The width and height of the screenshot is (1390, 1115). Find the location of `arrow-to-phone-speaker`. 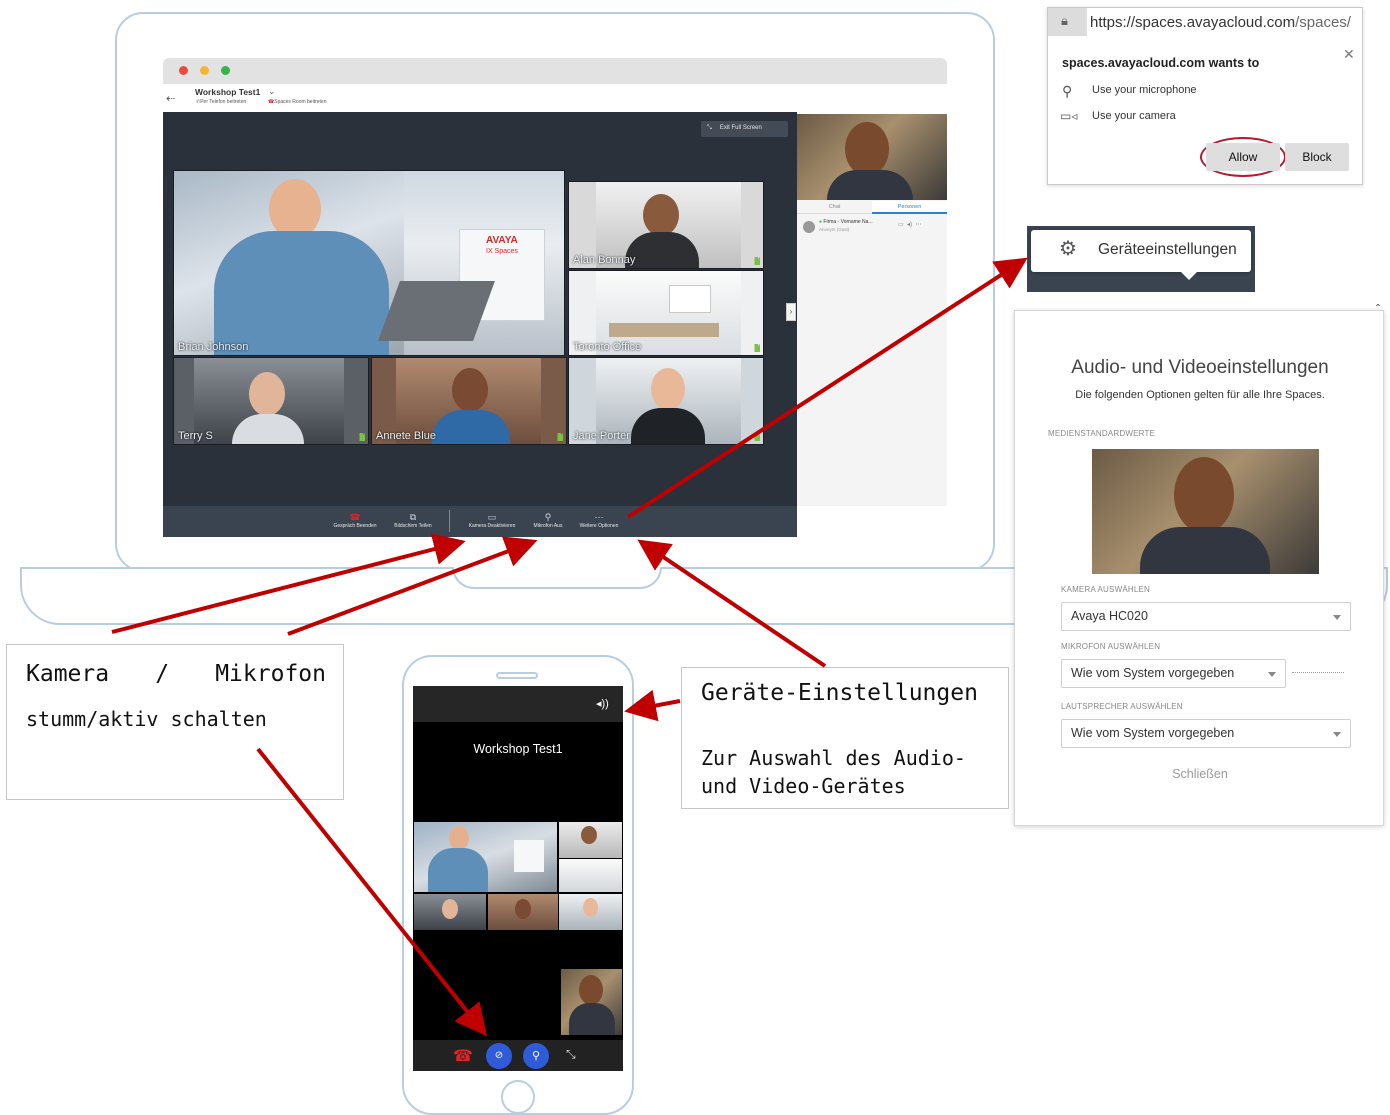

arrow-to-phone-speaker is located at coordinates (652, 705).